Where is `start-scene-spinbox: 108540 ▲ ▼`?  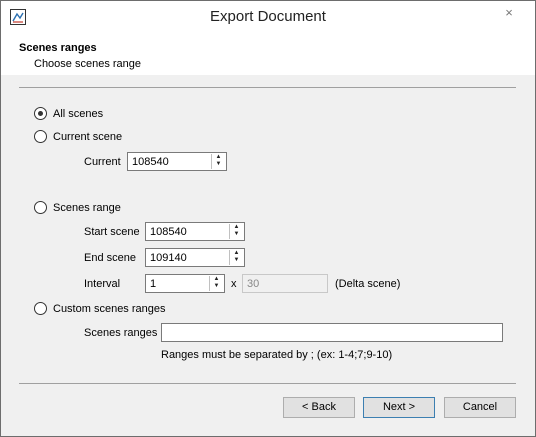 start-scene-spinbox: 108540 ▲ ▼ is located at coordinates (195, 231).